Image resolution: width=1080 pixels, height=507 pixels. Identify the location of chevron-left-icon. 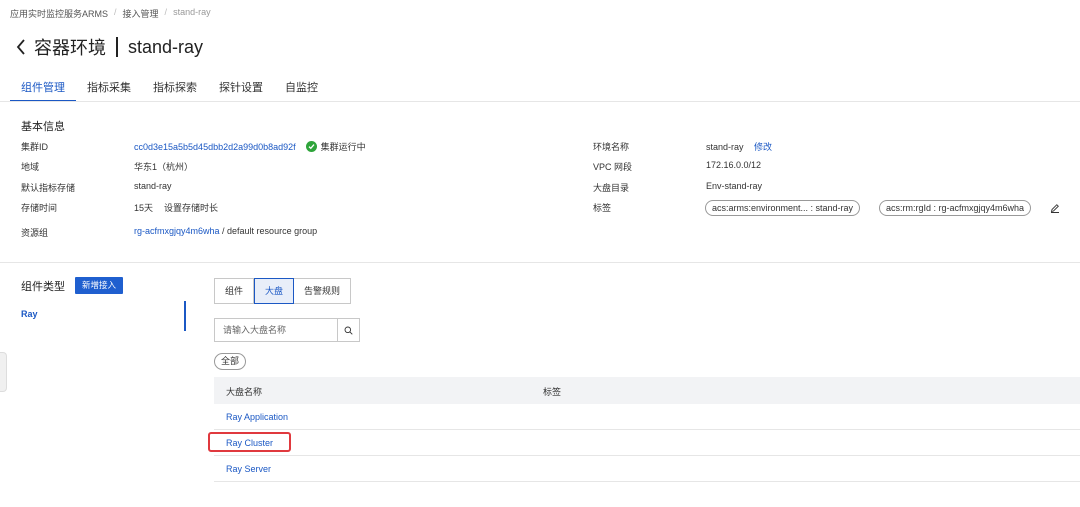
(21, 47).